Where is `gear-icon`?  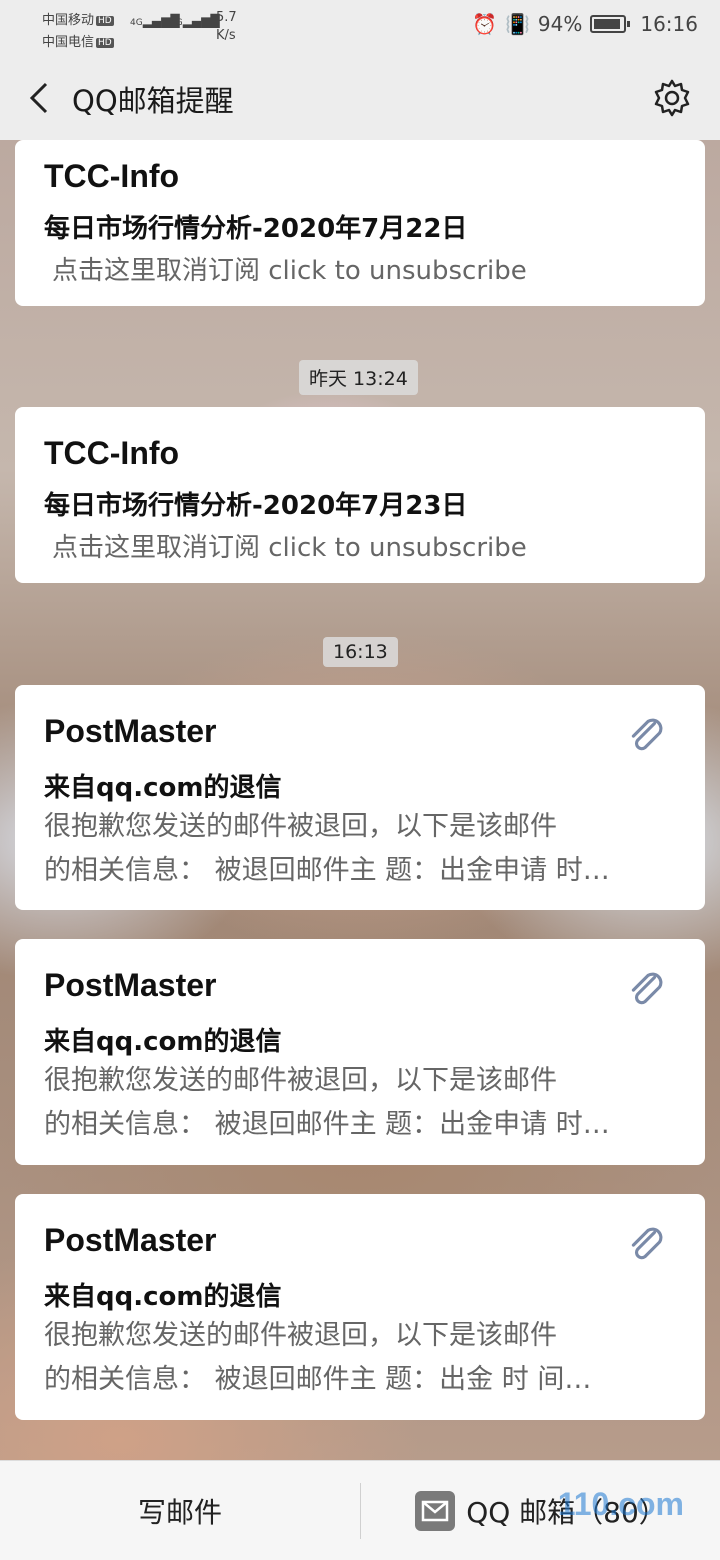 gear-icon is located at coordinates (672, 98).